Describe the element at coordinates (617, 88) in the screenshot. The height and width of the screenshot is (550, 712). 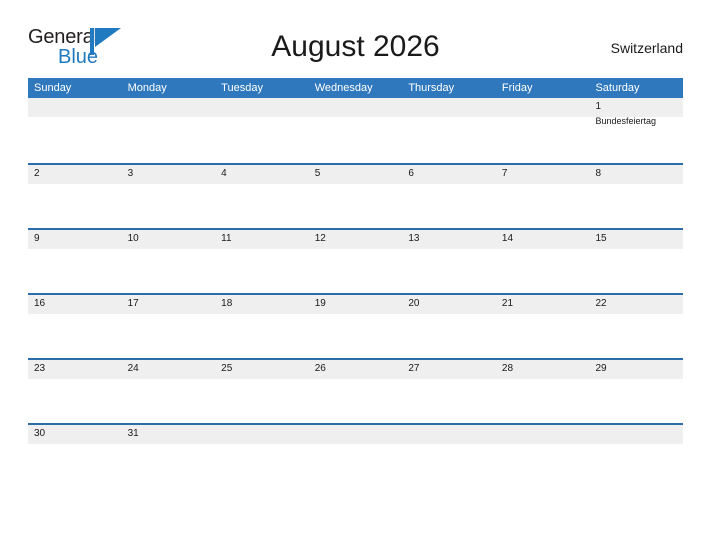
I see `weekday-header-saturday: Saturday` at that location.